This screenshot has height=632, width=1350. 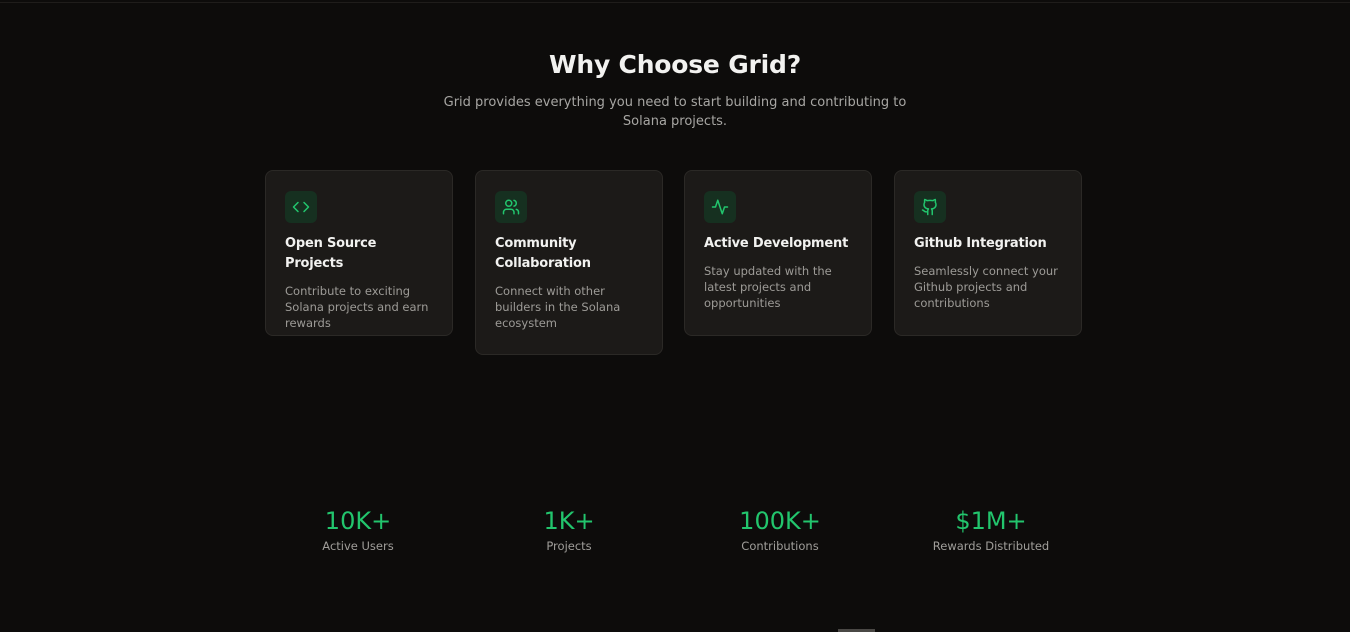 I want to click on stat-label: Rewards Distributed, so click(x=991, y=546).